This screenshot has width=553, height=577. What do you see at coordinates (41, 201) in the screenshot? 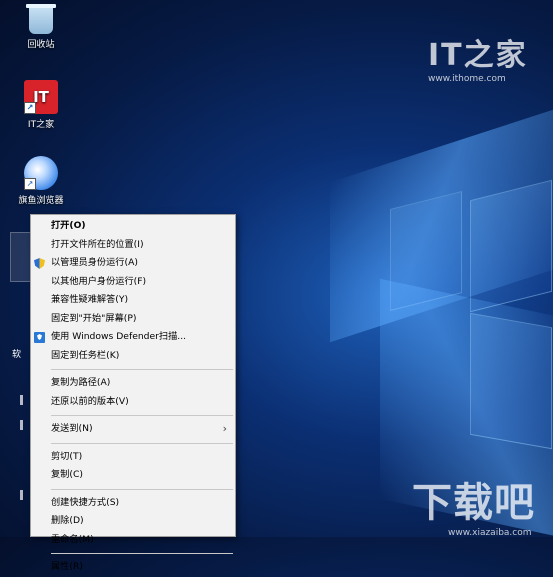
I see `desktop-icon-label: 旗鱼浏览器` at bounding box center [41, 201].